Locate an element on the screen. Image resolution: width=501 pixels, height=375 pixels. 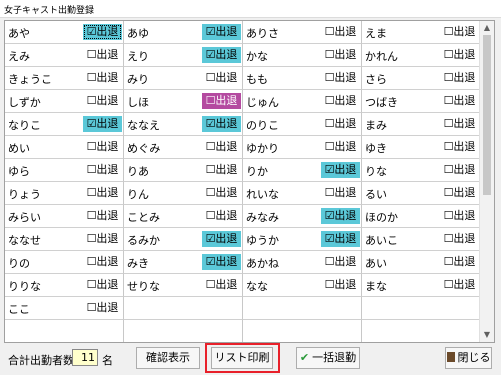
cast-name: めぐみ is located at coordinates (144, 148).